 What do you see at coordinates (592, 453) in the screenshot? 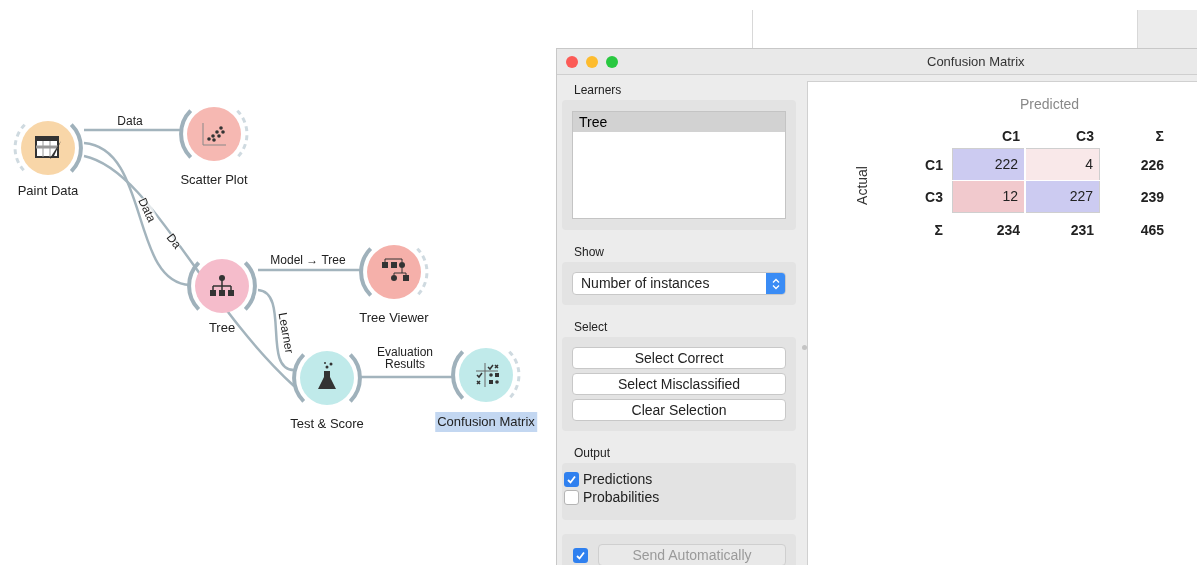
I see `section-title: Output` at bounding box center [592, 453].